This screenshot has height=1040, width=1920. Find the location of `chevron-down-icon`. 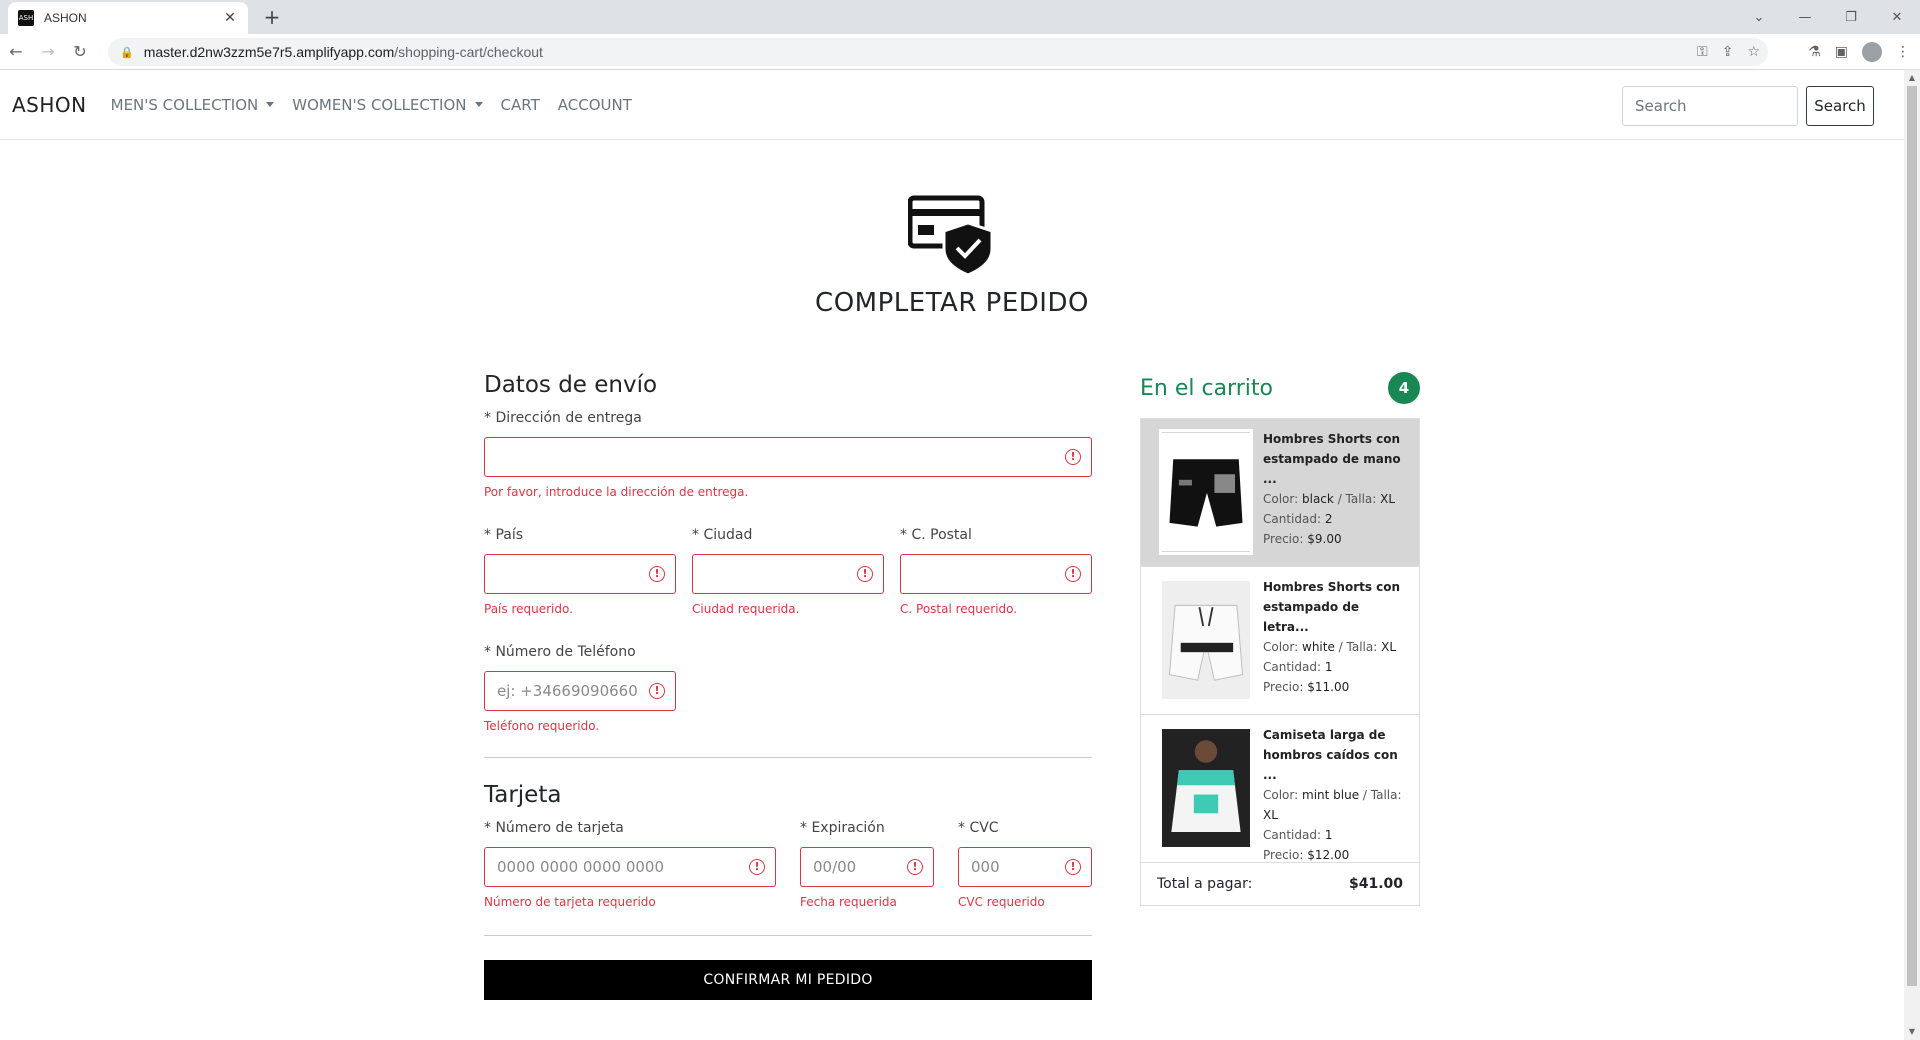

chevron-down-icon is located at coordinates (478, 104).